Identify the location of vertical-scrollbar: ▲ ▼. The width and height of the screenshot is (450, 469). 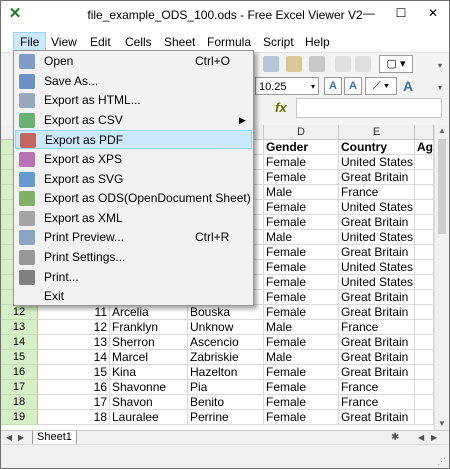
(441, 277).